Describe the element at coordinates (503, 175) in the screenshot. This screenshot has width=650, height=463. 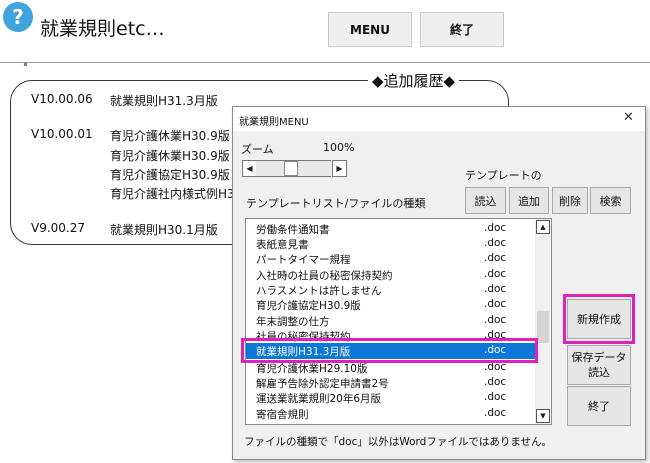
I see `template-label: テンプレートの` at that location.